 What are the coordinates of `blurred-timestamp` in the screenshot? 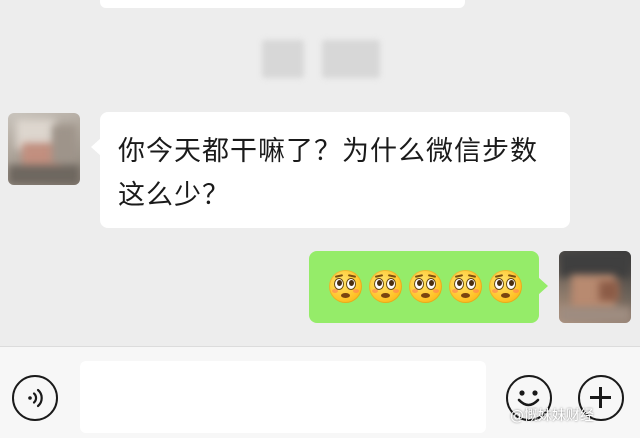 It's located at (323, 60).